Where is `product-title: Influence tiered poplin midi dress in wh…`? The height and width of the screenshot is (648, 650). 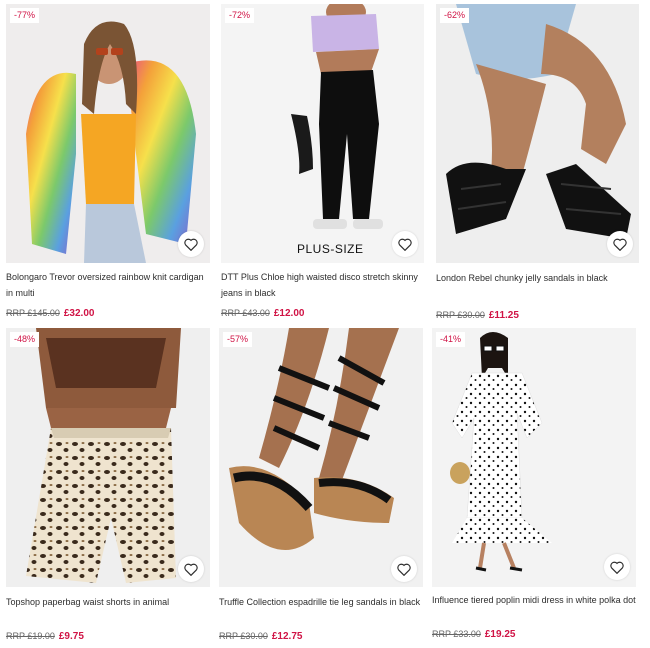
product-title: Influence tiered poplin midi dress in wh… is located at coordinates (534, 600).